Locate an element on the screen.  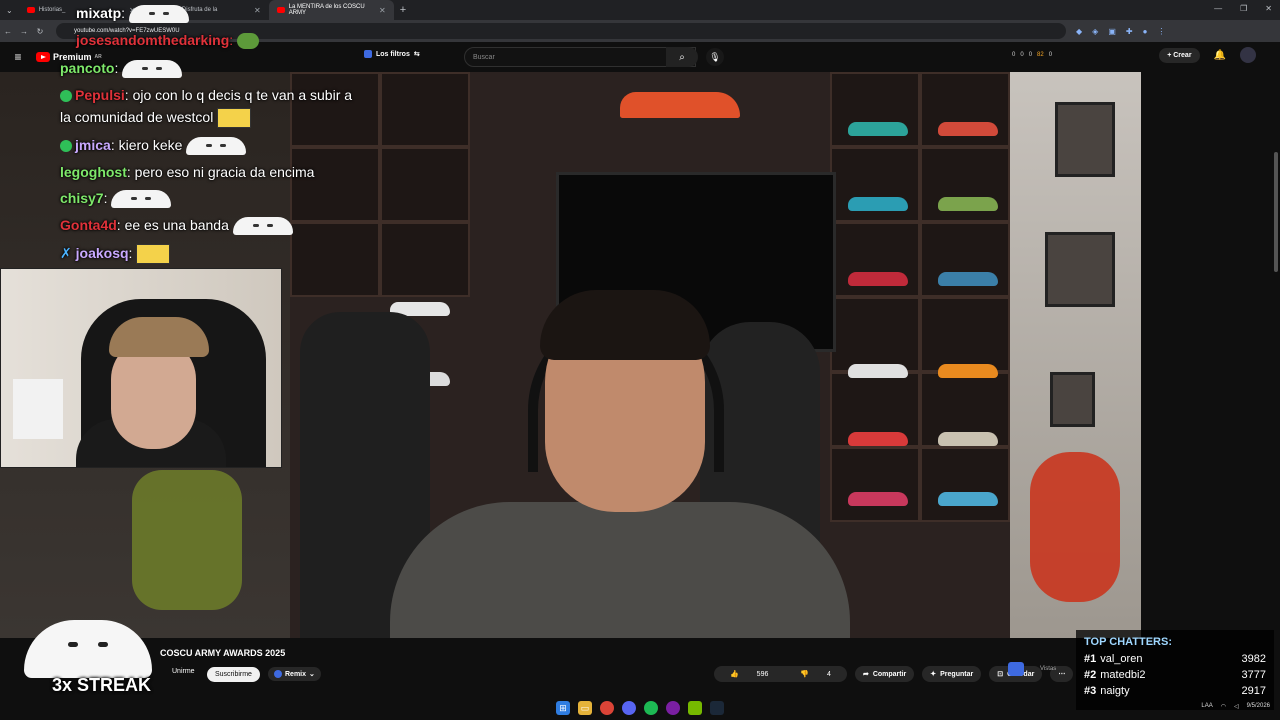
verified-badge-icon is located at coordinates (66, 96).